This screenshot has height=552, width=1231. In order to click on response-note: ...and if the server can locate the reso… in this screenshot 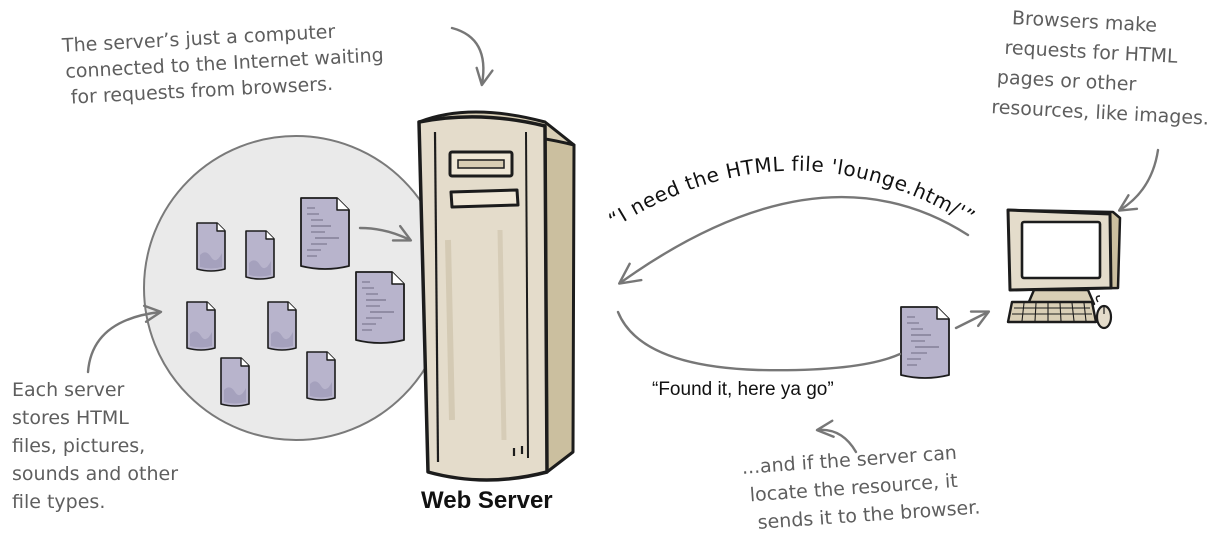, I will do `click(861, 488)`.